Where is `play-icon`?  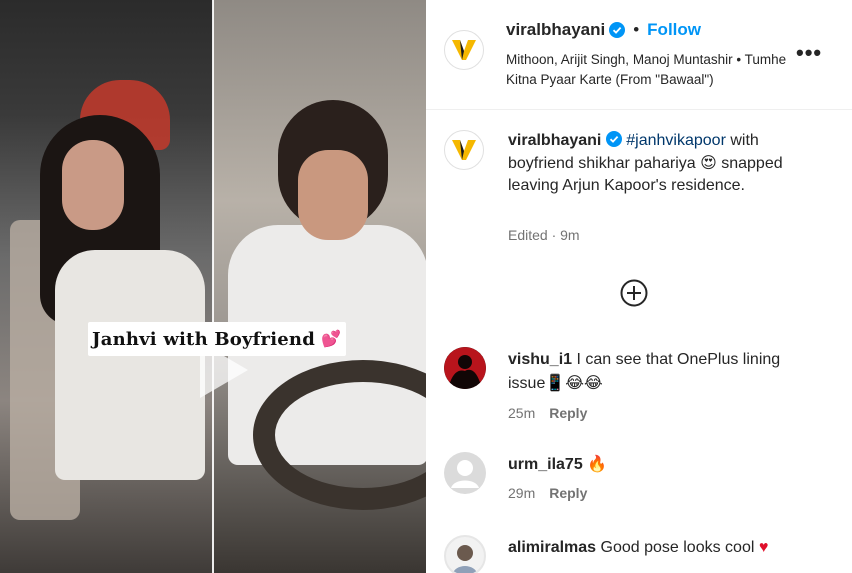 play-icon is located at coordinates (218, 370).